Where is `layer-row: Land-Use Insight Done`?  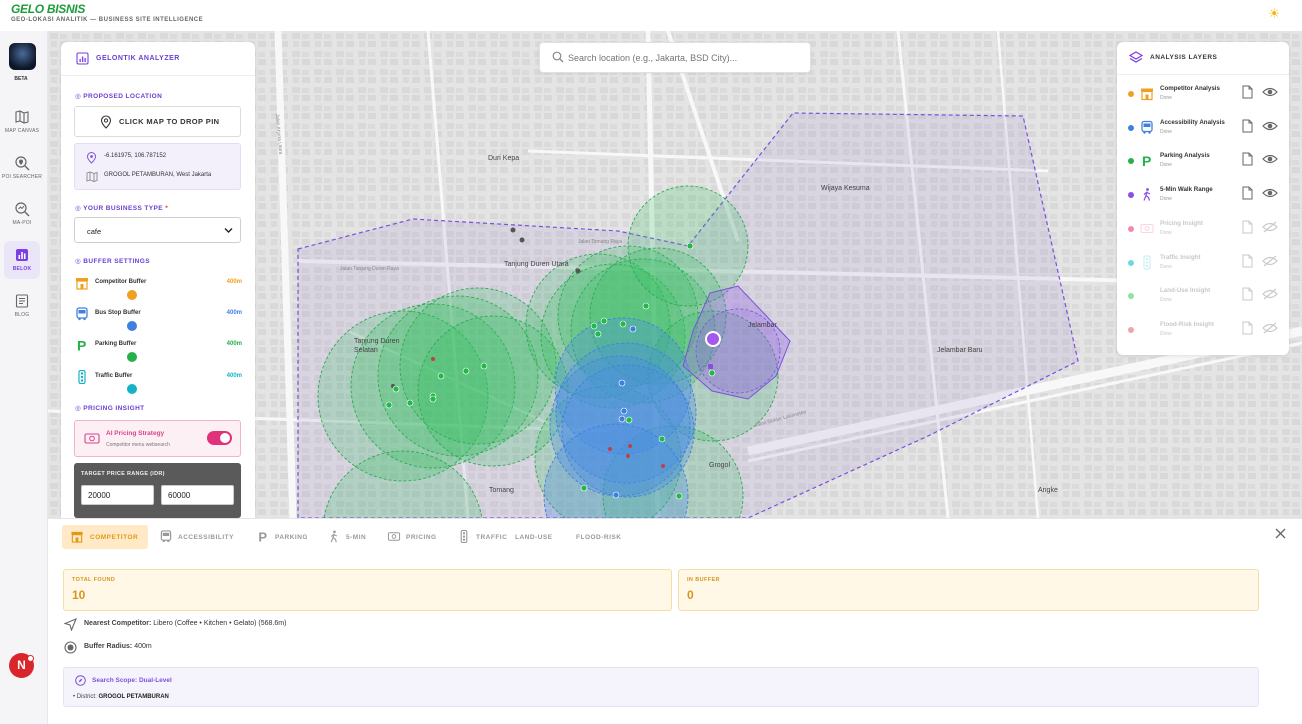 layer-row: Land-Use Insight Done is located at coordinates (1203, 297).